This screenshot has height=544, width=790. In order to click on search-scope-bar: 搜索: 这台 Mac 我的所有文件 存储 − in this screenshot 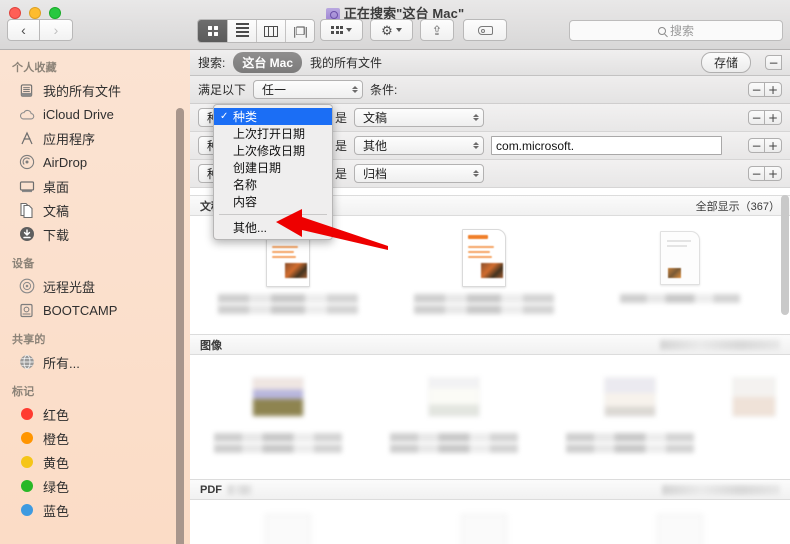, I will do `click(490, 63)`.